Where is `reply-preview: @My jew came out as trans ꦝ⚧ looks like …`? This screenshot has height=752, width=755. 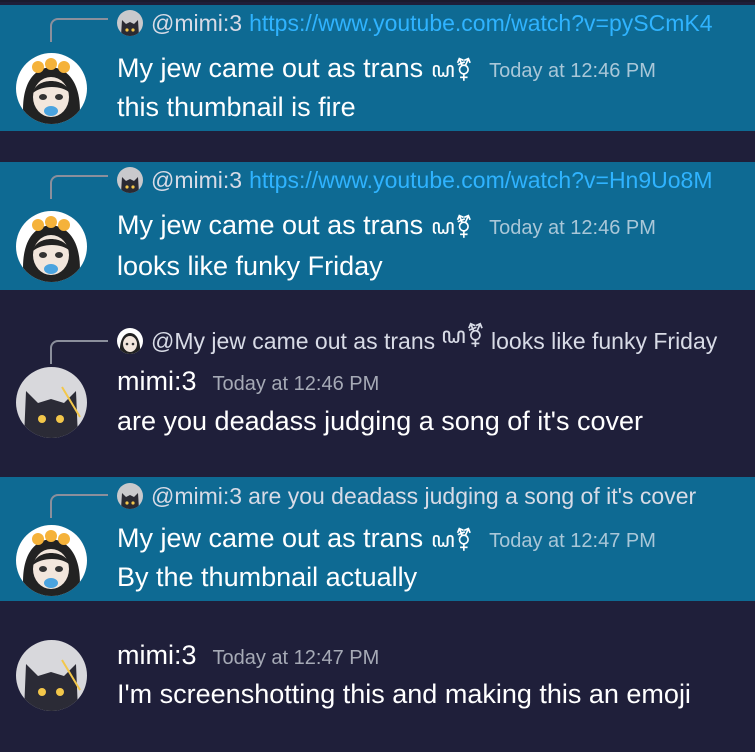
reply-preview: @My jew came out as trans ꦝ⚧ looks like … is located at coordinates (417, 338).